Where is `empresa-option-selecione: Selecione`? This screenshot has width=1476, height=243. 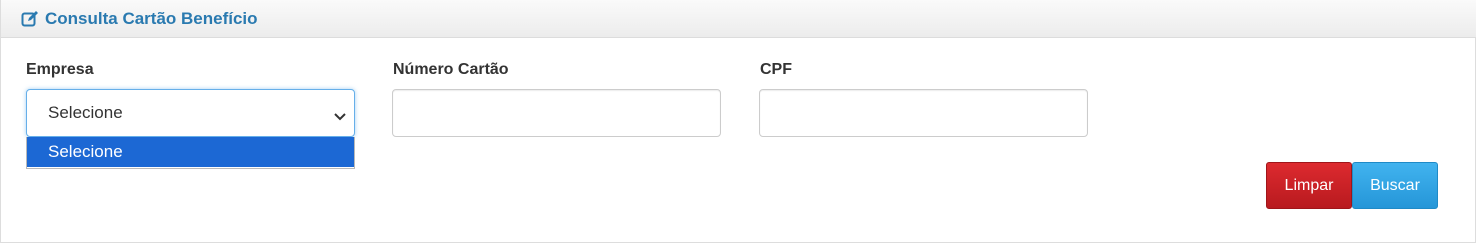 empresa-option-selecione: Selecione is located at coordinates (190, 152).